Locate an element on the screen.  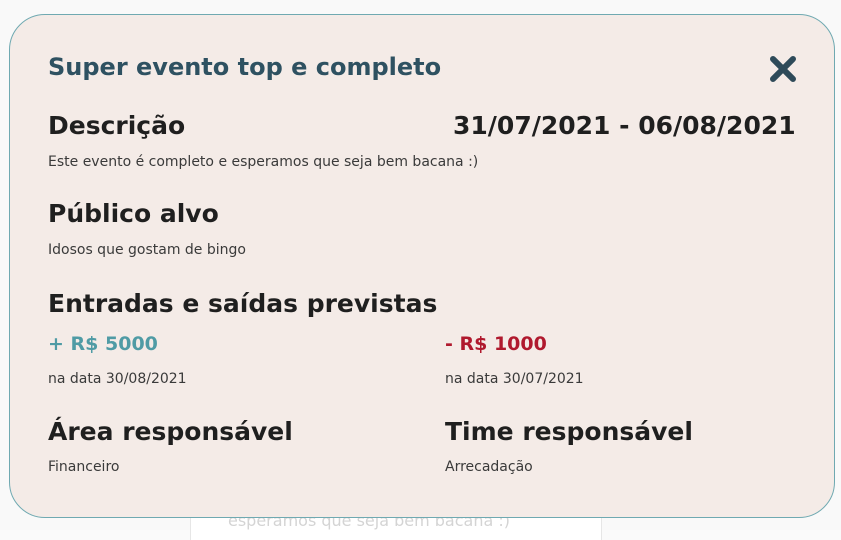
area-text: Financeiro is located at coordinates (84, 467).